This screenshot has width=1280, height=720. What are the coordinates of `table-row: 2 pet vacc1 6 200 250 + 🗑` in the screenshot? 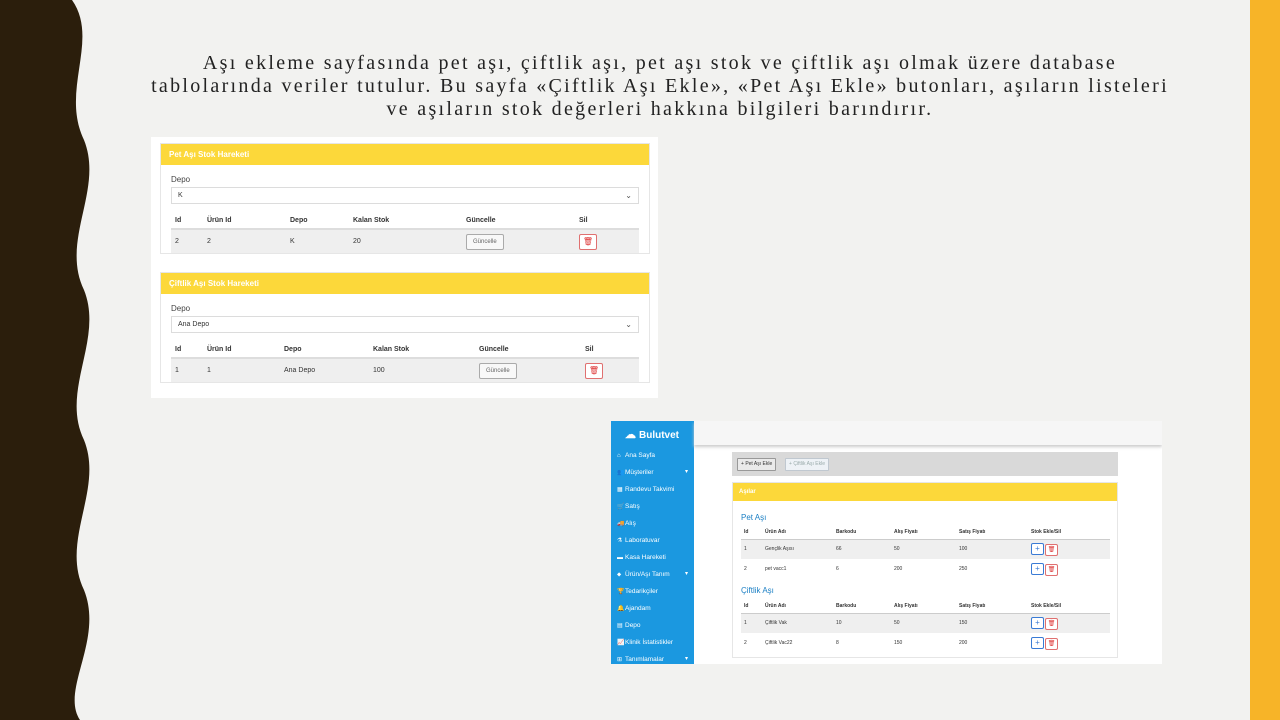 It's located at (925, 569).